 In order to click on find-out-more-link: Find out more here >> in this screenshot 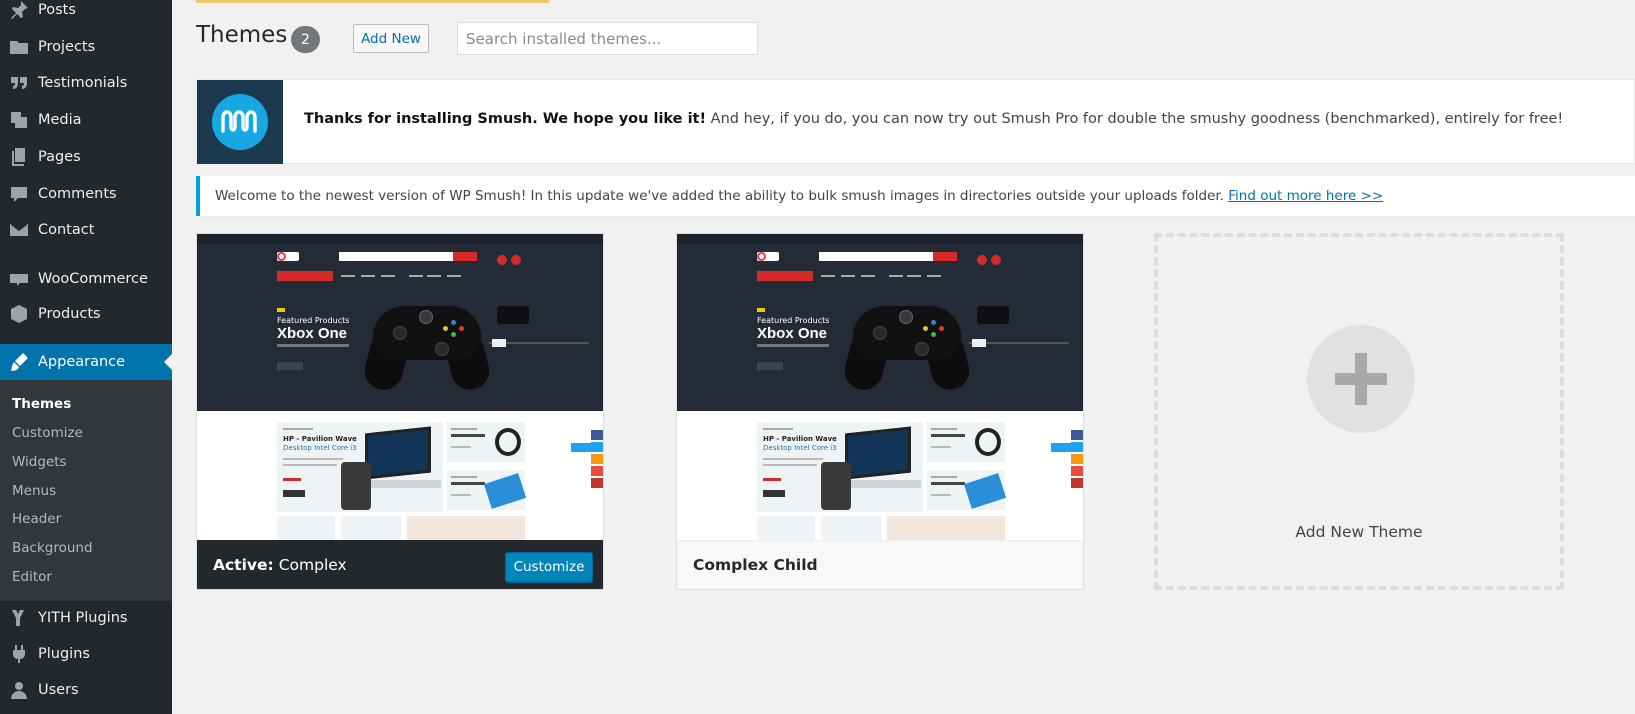, I will do `click(1305, 196)`.